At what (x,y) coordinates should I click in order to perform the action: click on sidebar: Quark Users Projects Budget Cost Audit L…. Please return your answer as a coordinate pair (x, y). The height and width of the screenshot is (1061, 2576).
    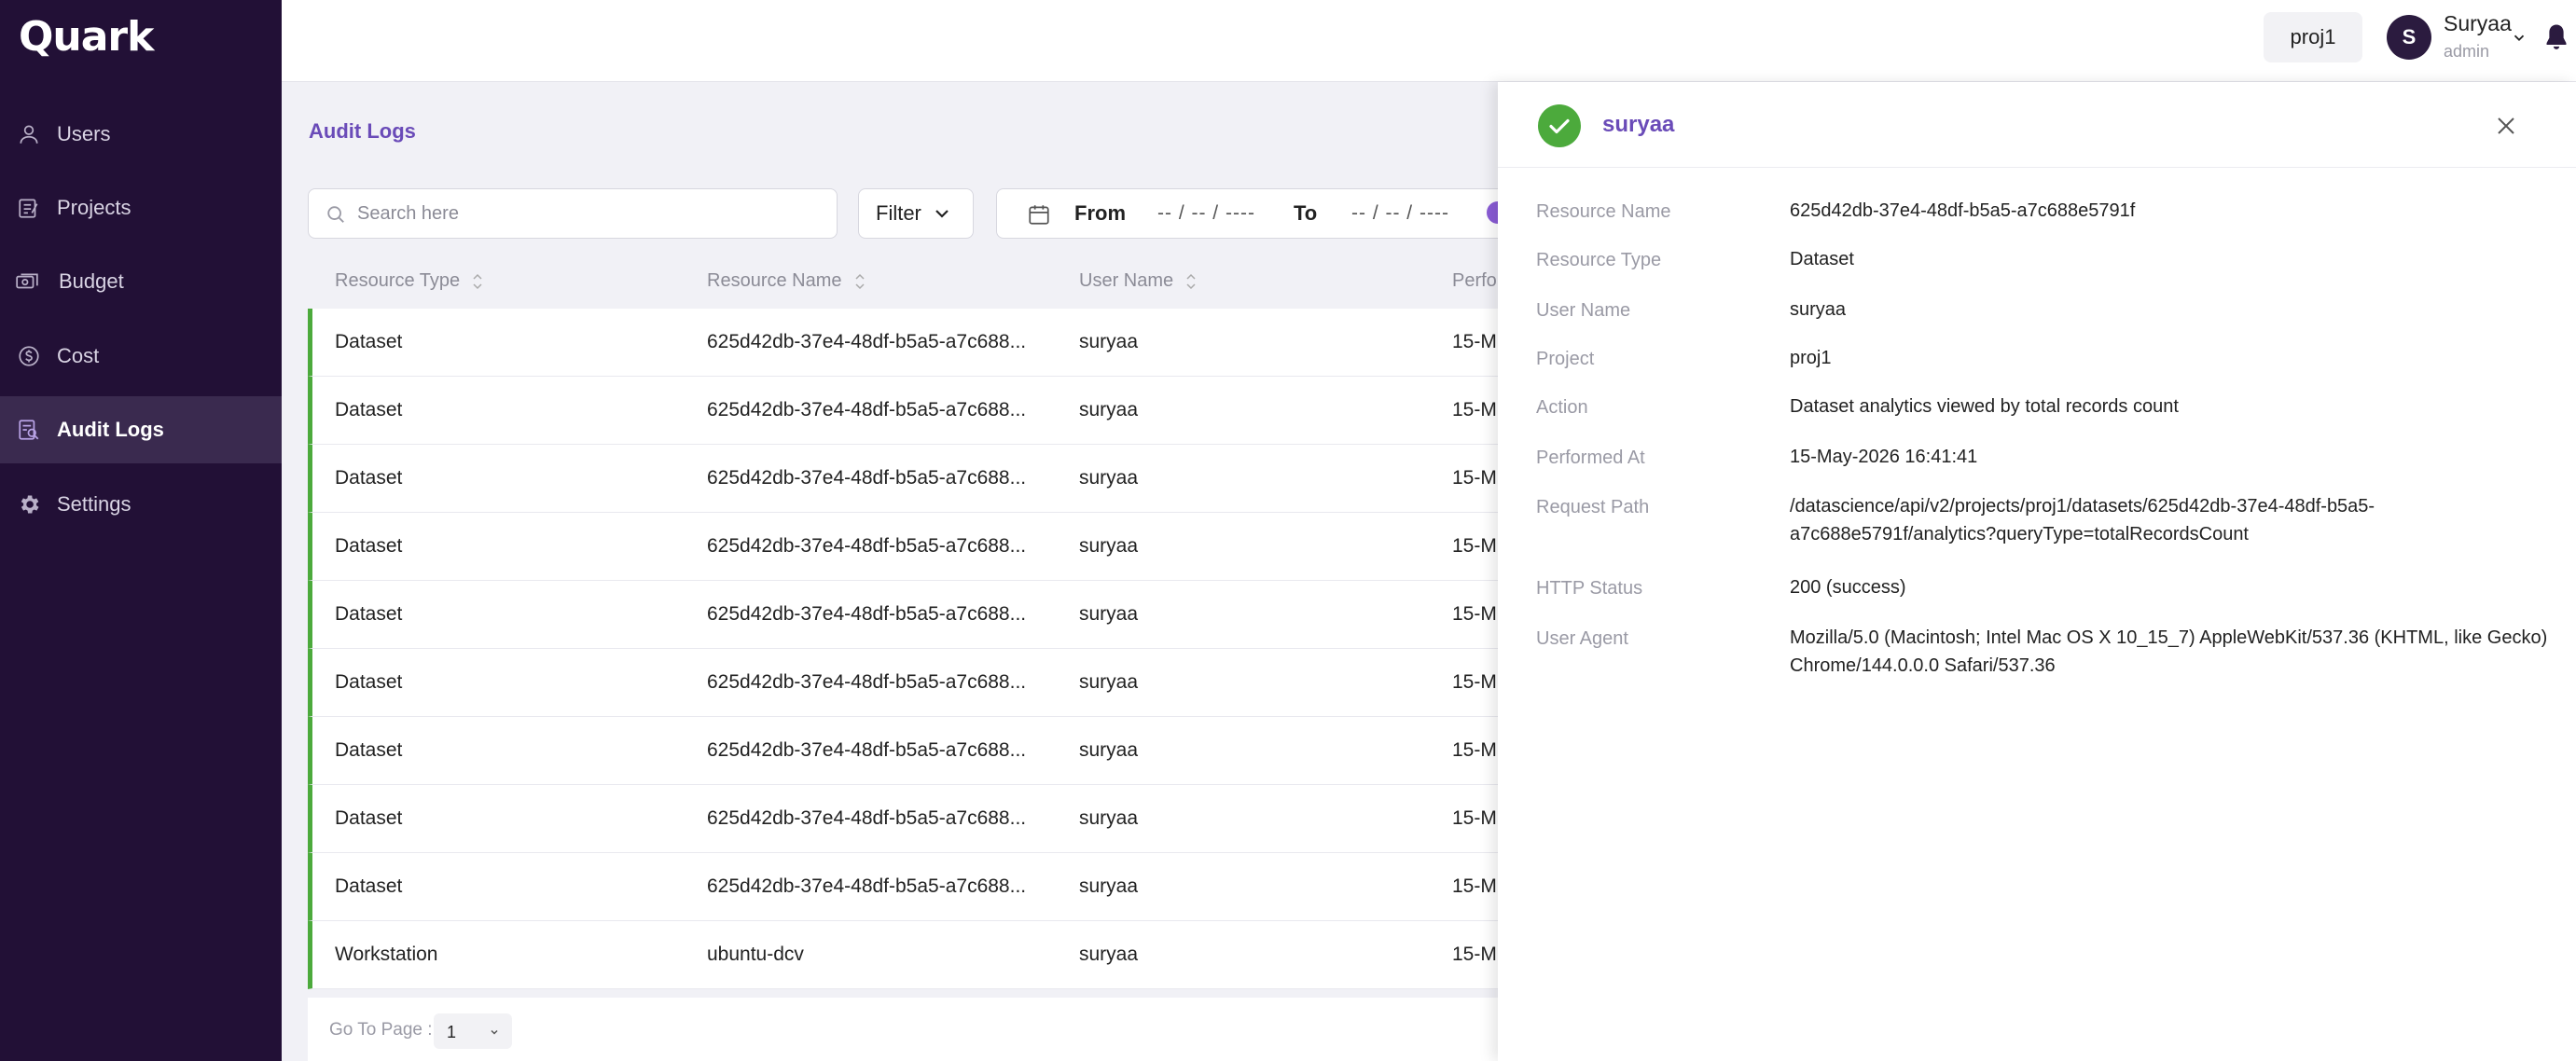
    Looking at the image, I should click on (141, 530).